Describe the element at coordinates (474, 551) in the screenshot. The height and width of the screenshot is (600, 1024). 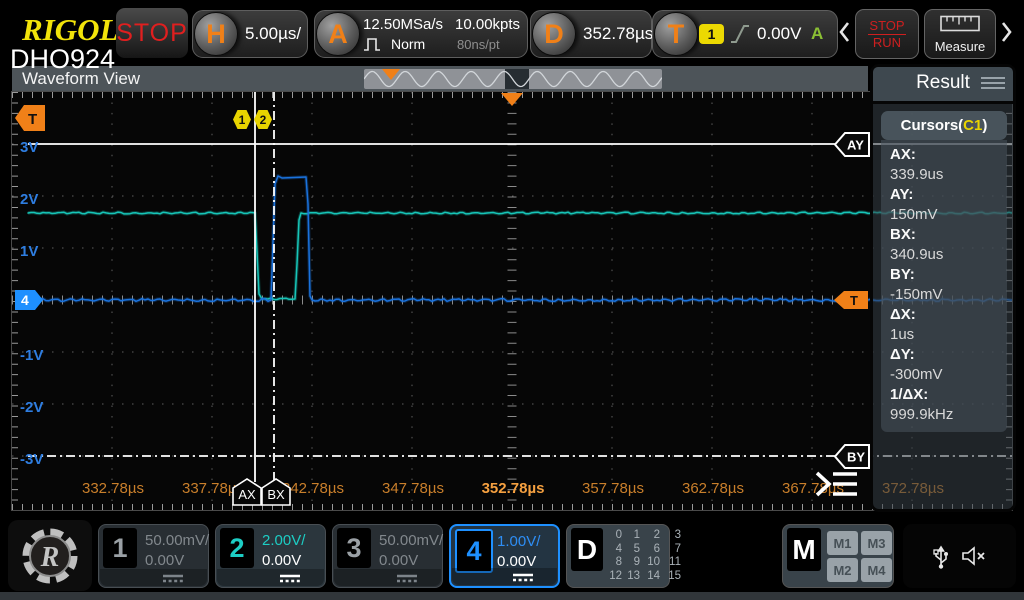
I see `channel-4-number: 4` at that location.